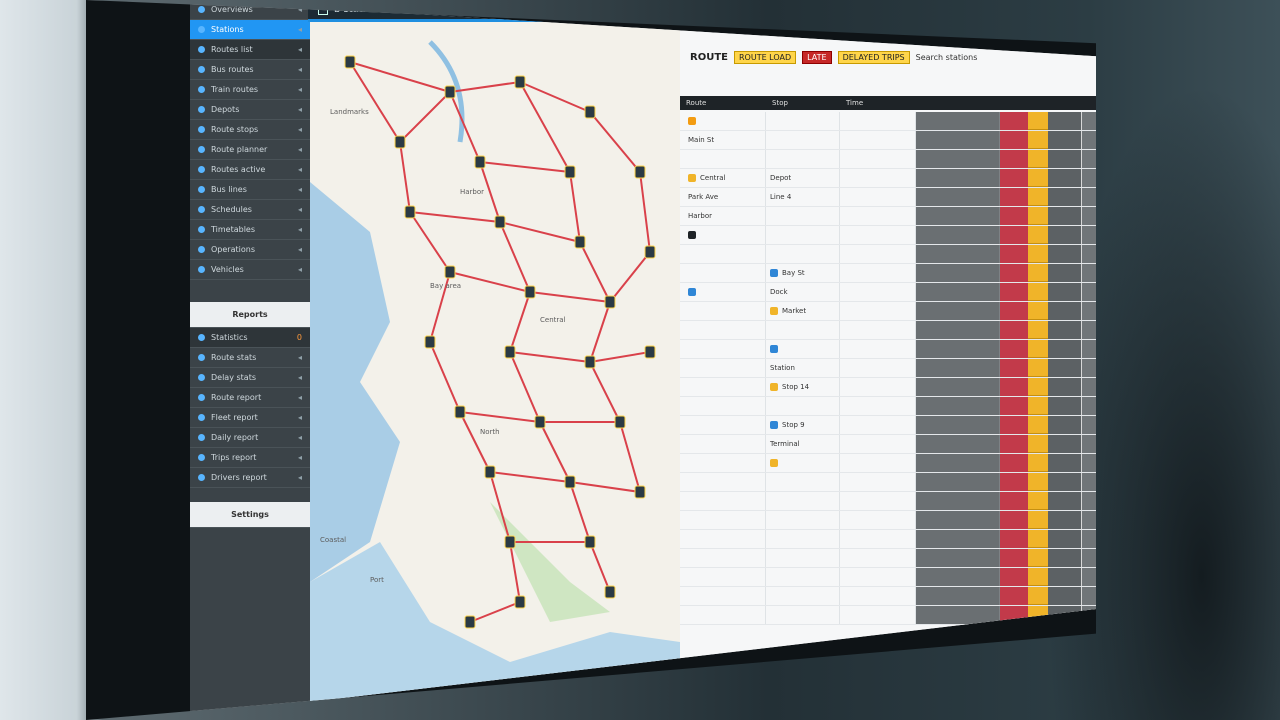  I want to click on sidebar-report-7: Drivers report ◂, so click(250, 478).